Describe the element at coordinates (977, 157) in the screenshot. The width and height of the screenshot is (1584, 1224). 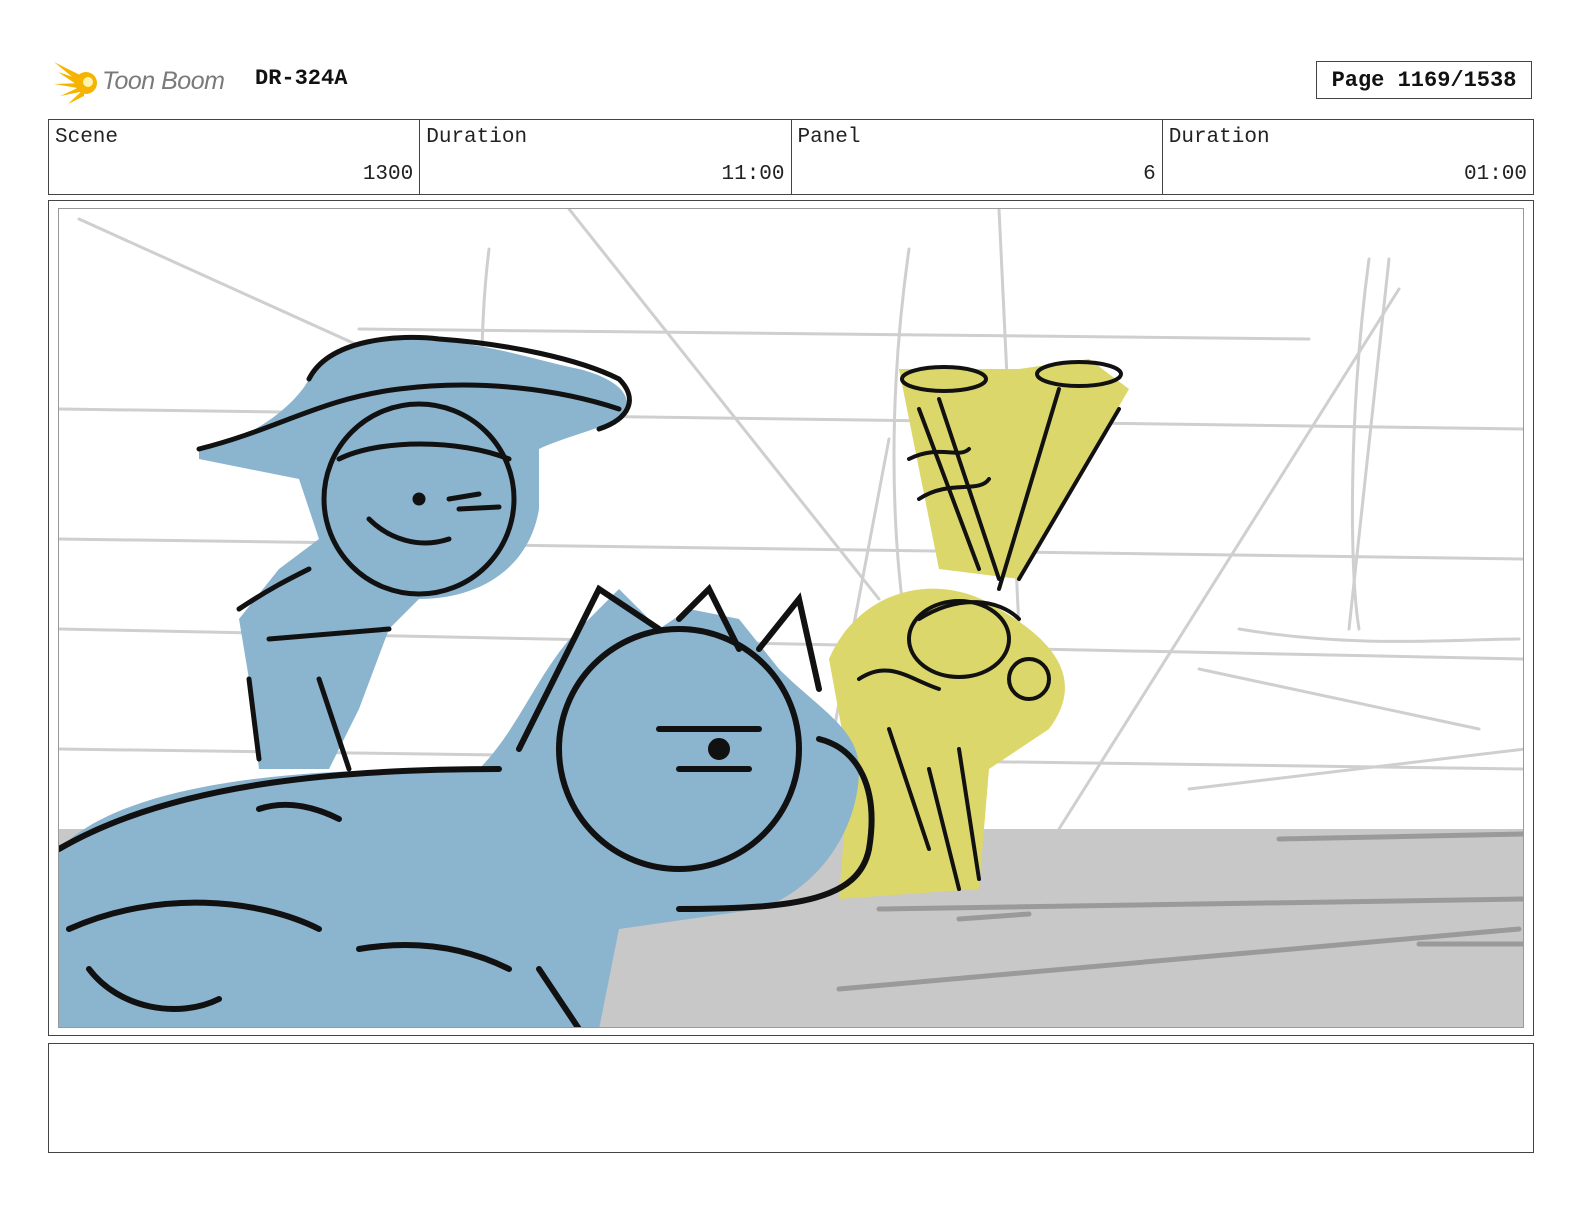
I see `panel-cell: Panel 6` at that location.